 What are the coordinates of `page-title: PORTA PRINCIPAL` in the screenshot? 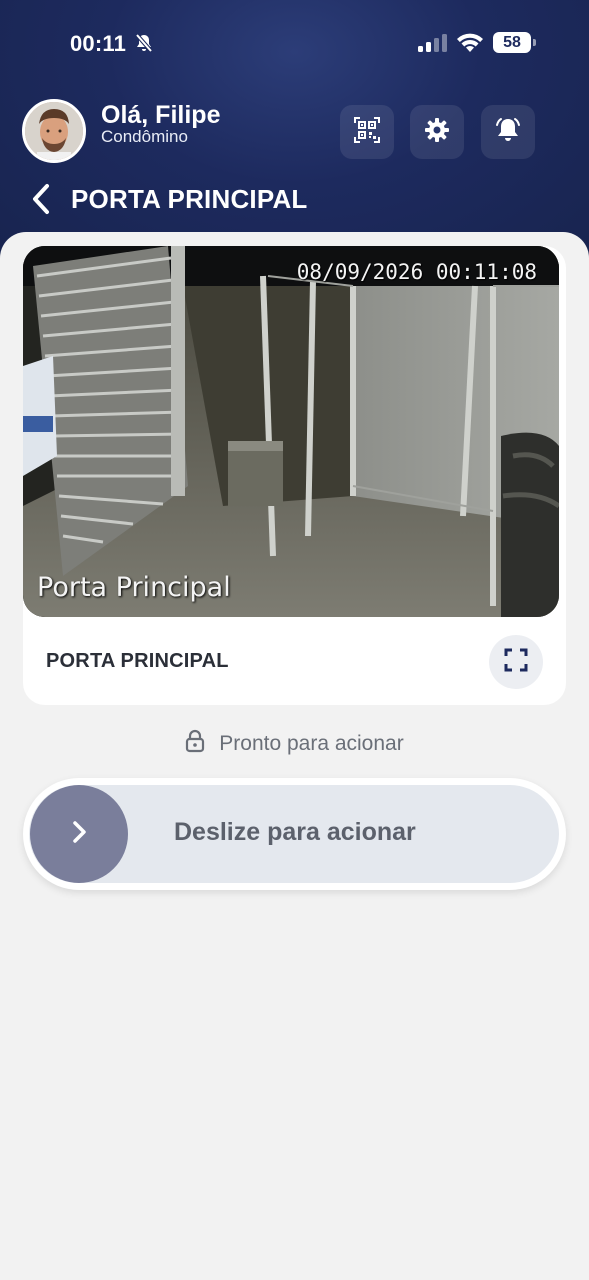 It's located at (189, 199).